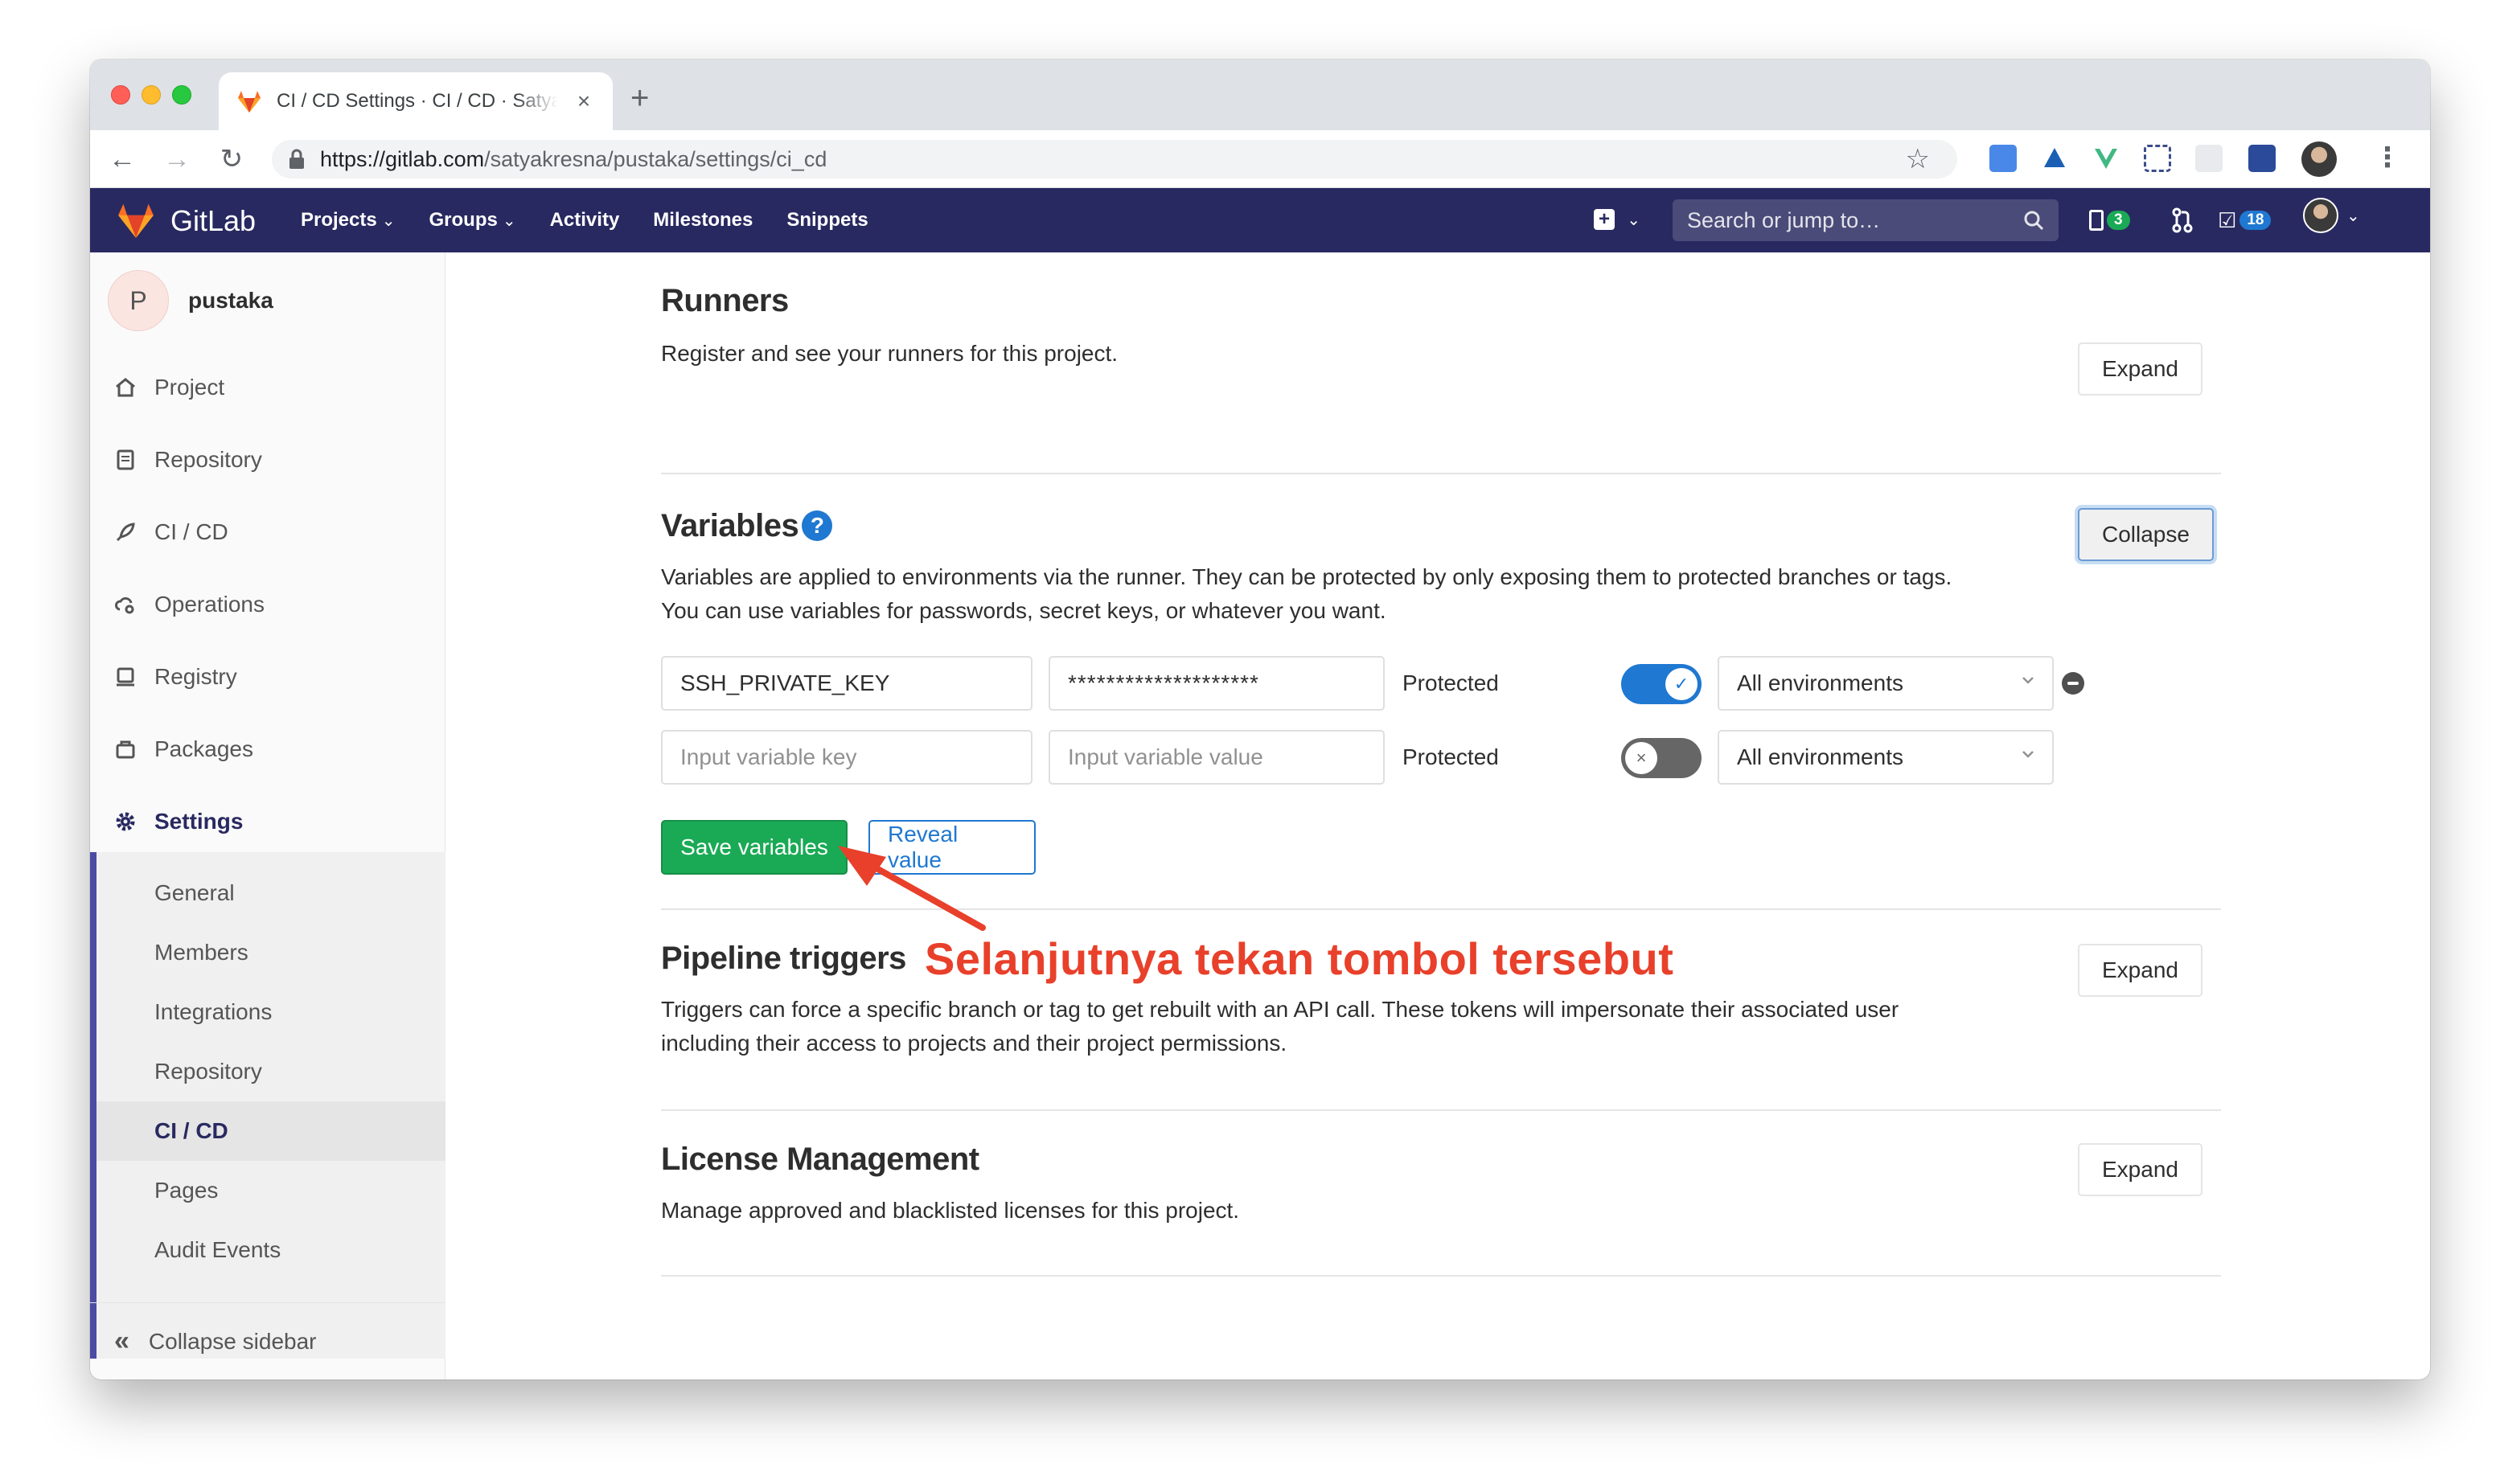 The width and height of the screenshot is (2496, 1484). Describe the element at coordinates (1217, 758) in the screenshot. I see `variable-value-input-empty: Input variable value` at that location.